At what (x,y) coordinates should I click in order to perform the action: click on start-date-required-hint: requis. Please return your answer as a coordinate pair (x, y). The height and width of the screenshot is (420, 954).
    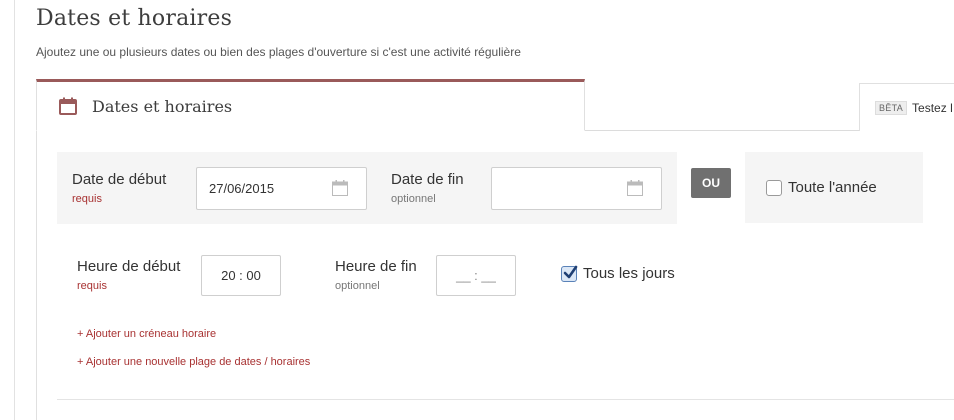
    Looking at the image, I should click on (87, 199).